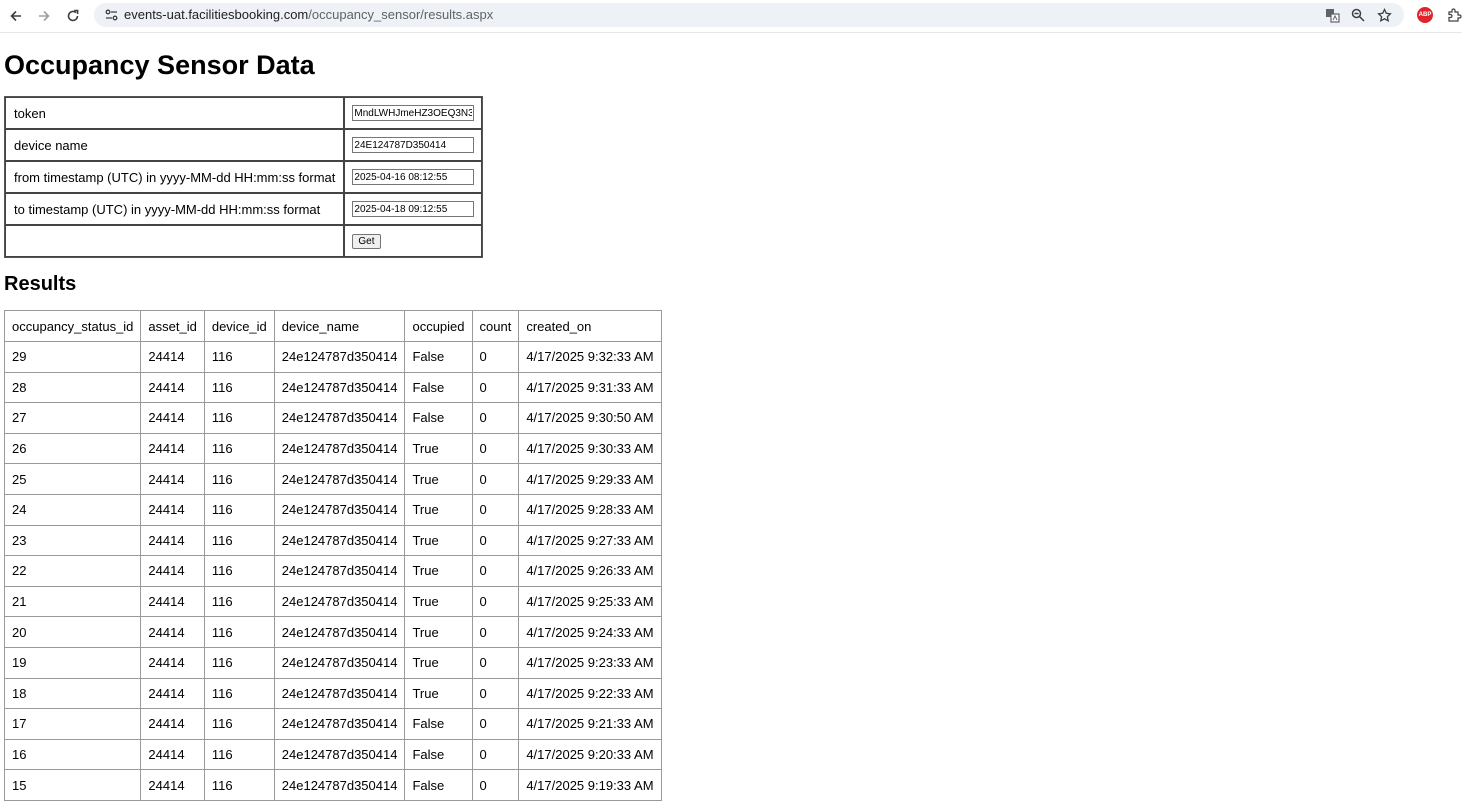 The height and width of the screenshot is (801, 1462). Describe the element at coordinates (1384, 15) in the screenshot. I see `bookmark-star-icon` at that location.